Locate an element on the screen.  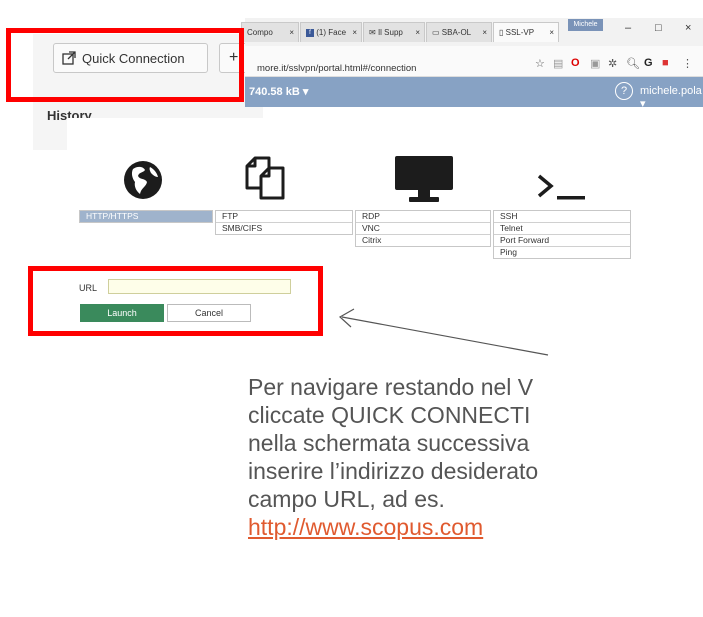
list-item-vnc: VNC is located at coordinates (423, 229).